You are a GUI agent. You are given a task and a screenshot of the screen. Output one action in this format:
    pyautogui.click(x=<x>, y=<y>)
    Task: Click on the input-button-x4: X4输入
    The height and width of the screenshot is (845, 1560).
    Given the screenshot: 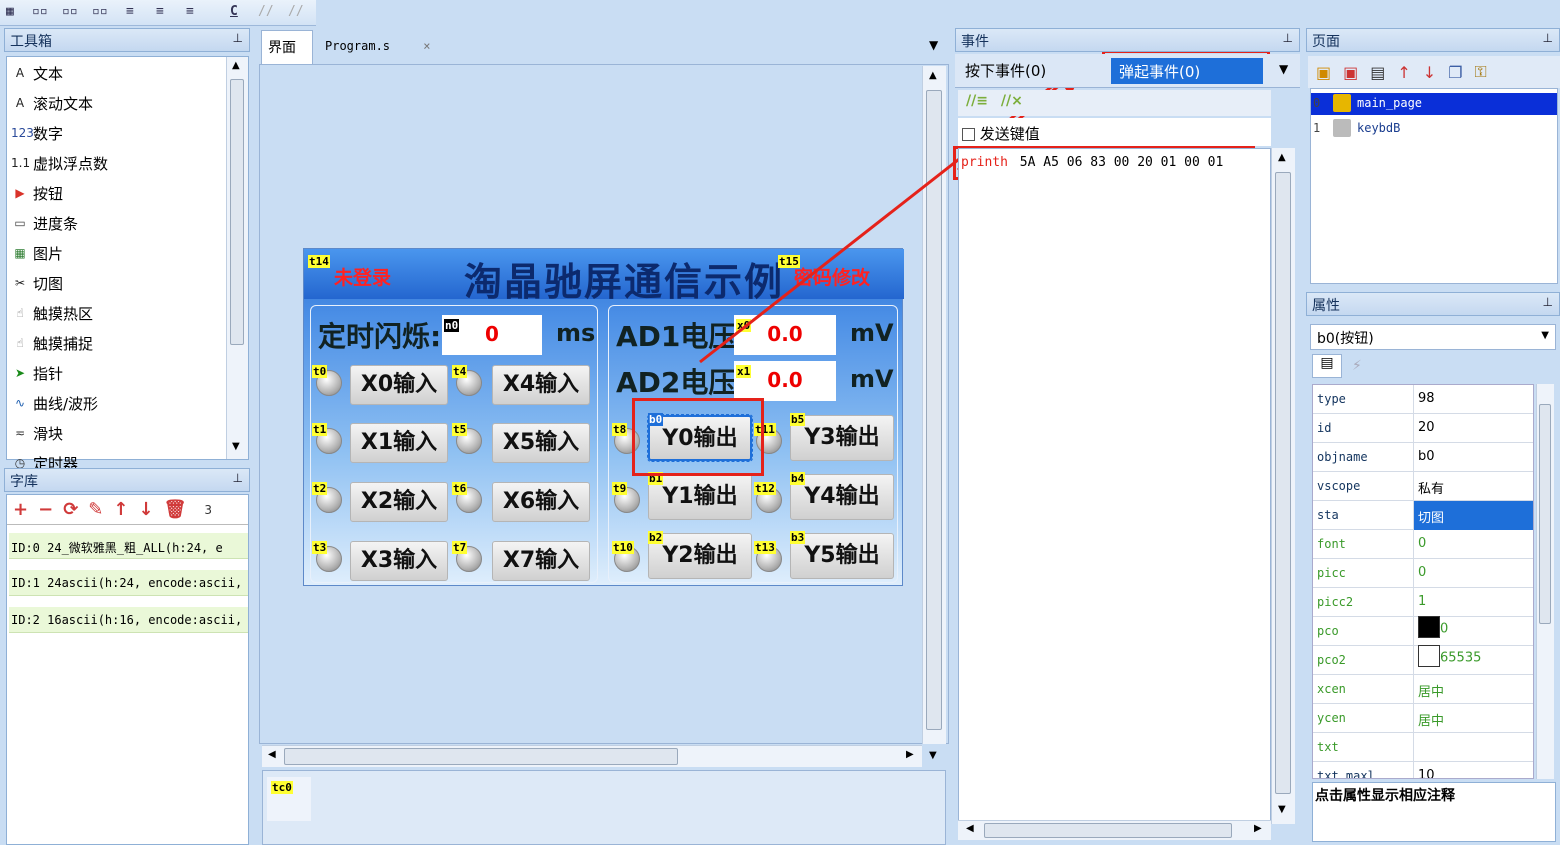 What is the action you would take?
    pyautogui.click(x=541, y=385)
    